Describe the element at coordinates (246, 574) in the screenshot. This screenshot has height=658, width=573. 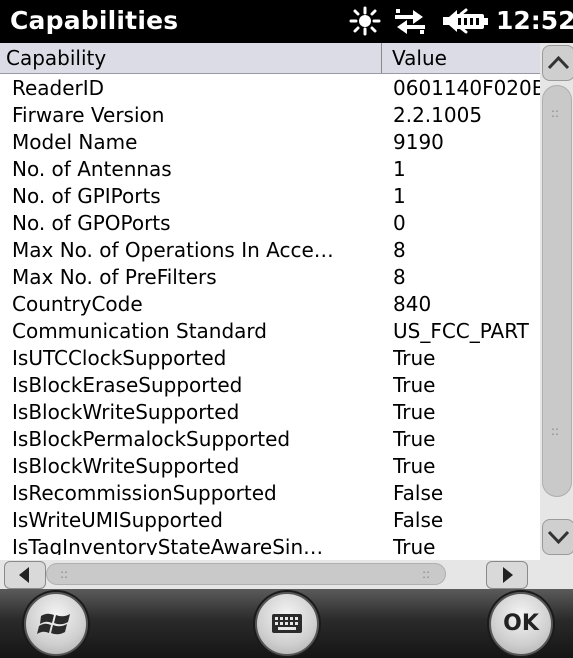
I see `horizontal-scroll-thumb: :: ::` at that location.